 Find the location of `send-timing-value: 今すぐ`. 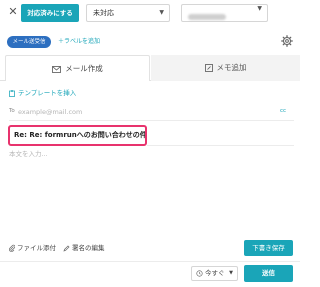

send-timing-value: 今すぐ is located at coordinates (215, 273).